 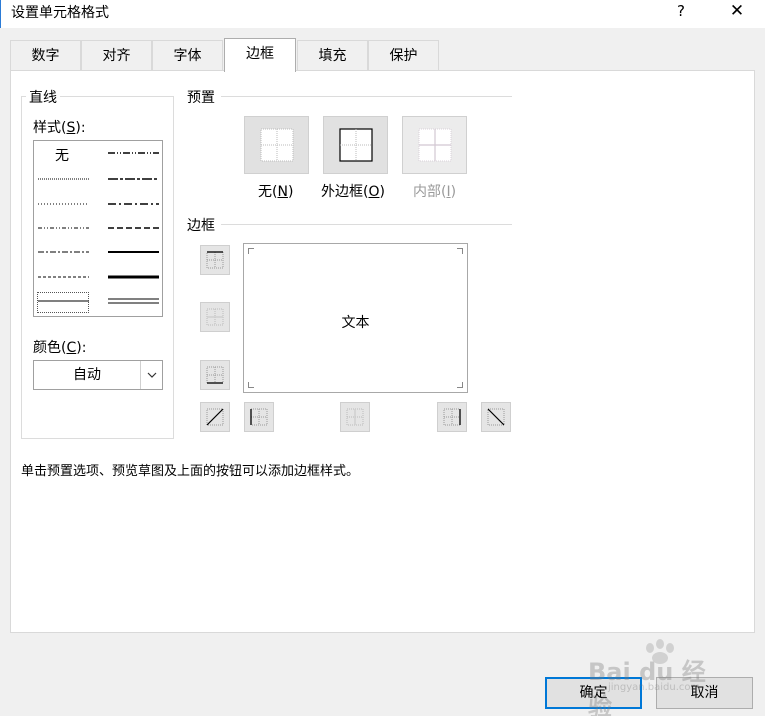 I want to click on tab-alignment: 对齐, so click(x=116, y=55).